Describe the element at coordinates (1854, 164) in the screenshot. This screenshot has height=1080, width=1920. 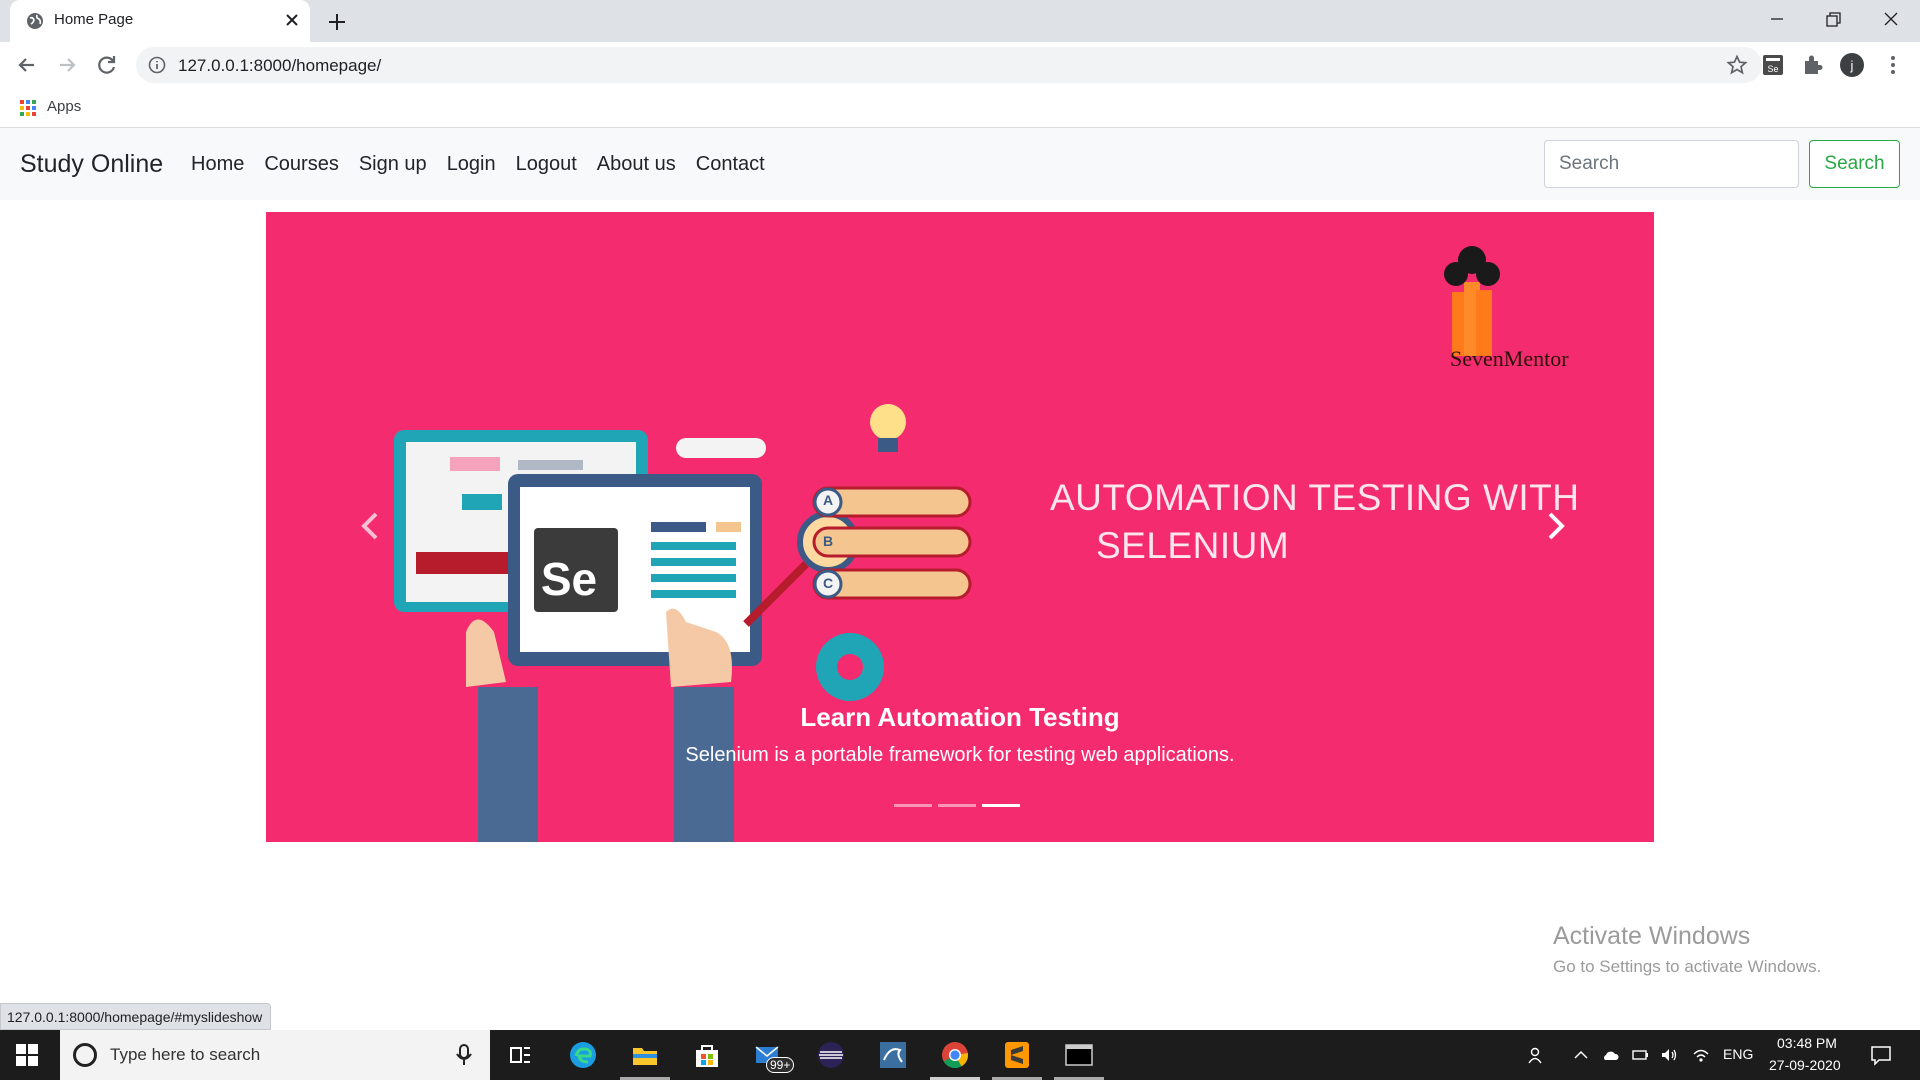
I see `site-search-button: Search` at that location.